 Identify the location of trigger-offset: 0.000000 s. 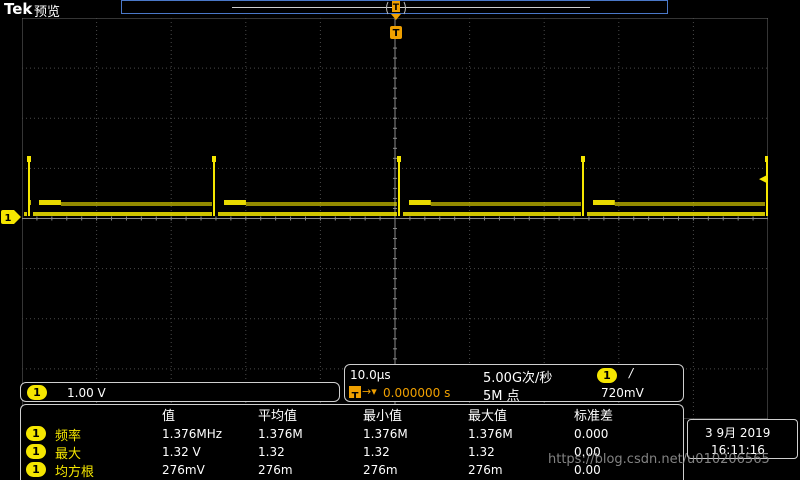
(417, 393).